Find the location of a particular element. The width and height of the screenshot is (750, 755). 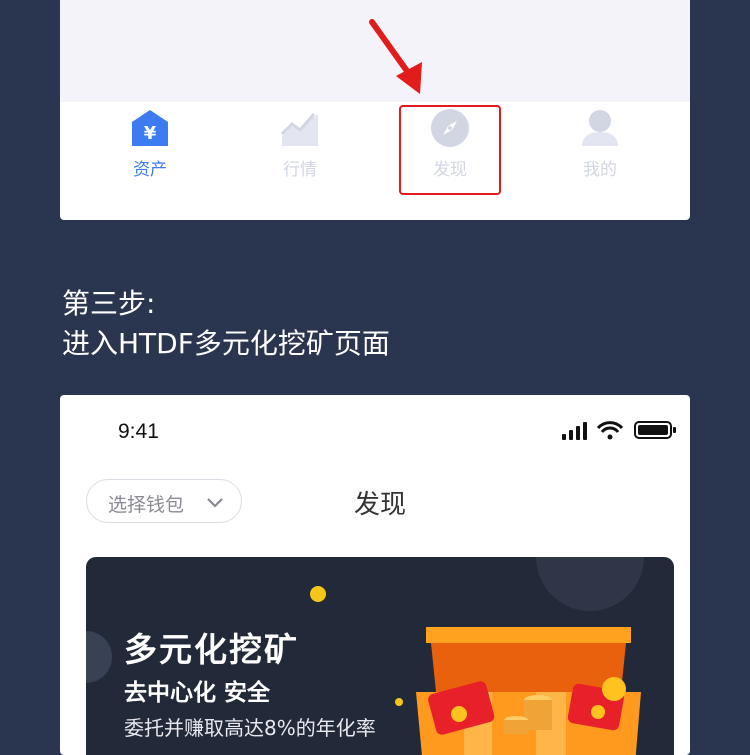

status-bar-icons is located at coordinates (619, 430).